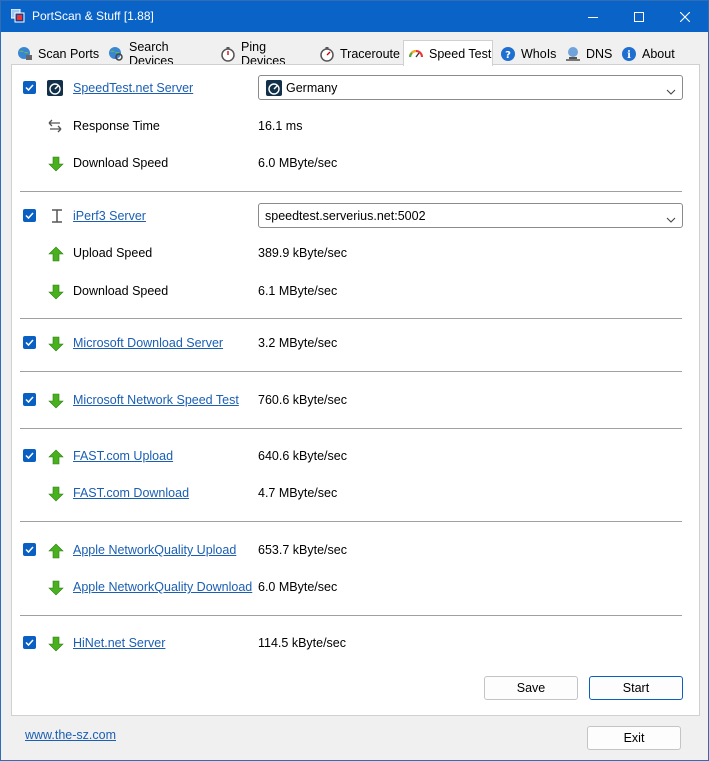  I want to click on maximize-button, so click(639, 16).